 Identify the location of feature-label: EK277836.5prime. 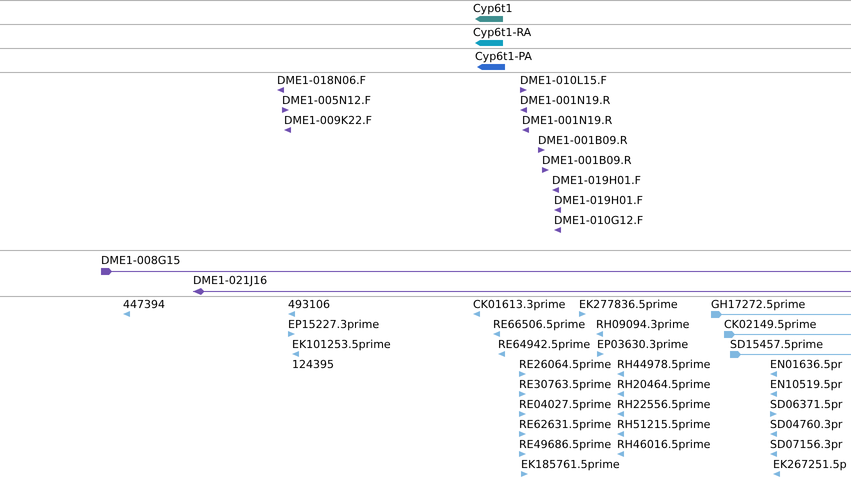
(628, 304).